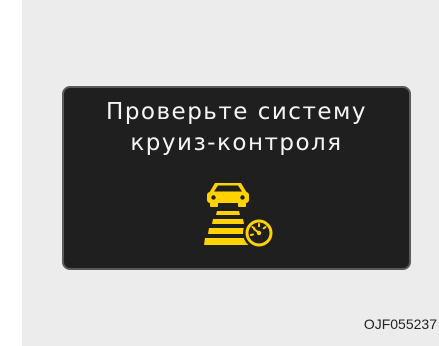 Image resolution: width=439 pixels, height=346 pixels. What do you see at coordinates (214, 204) in the screenshot?
I see `car-wheel-left-icon` at bounding box center [214, 204].